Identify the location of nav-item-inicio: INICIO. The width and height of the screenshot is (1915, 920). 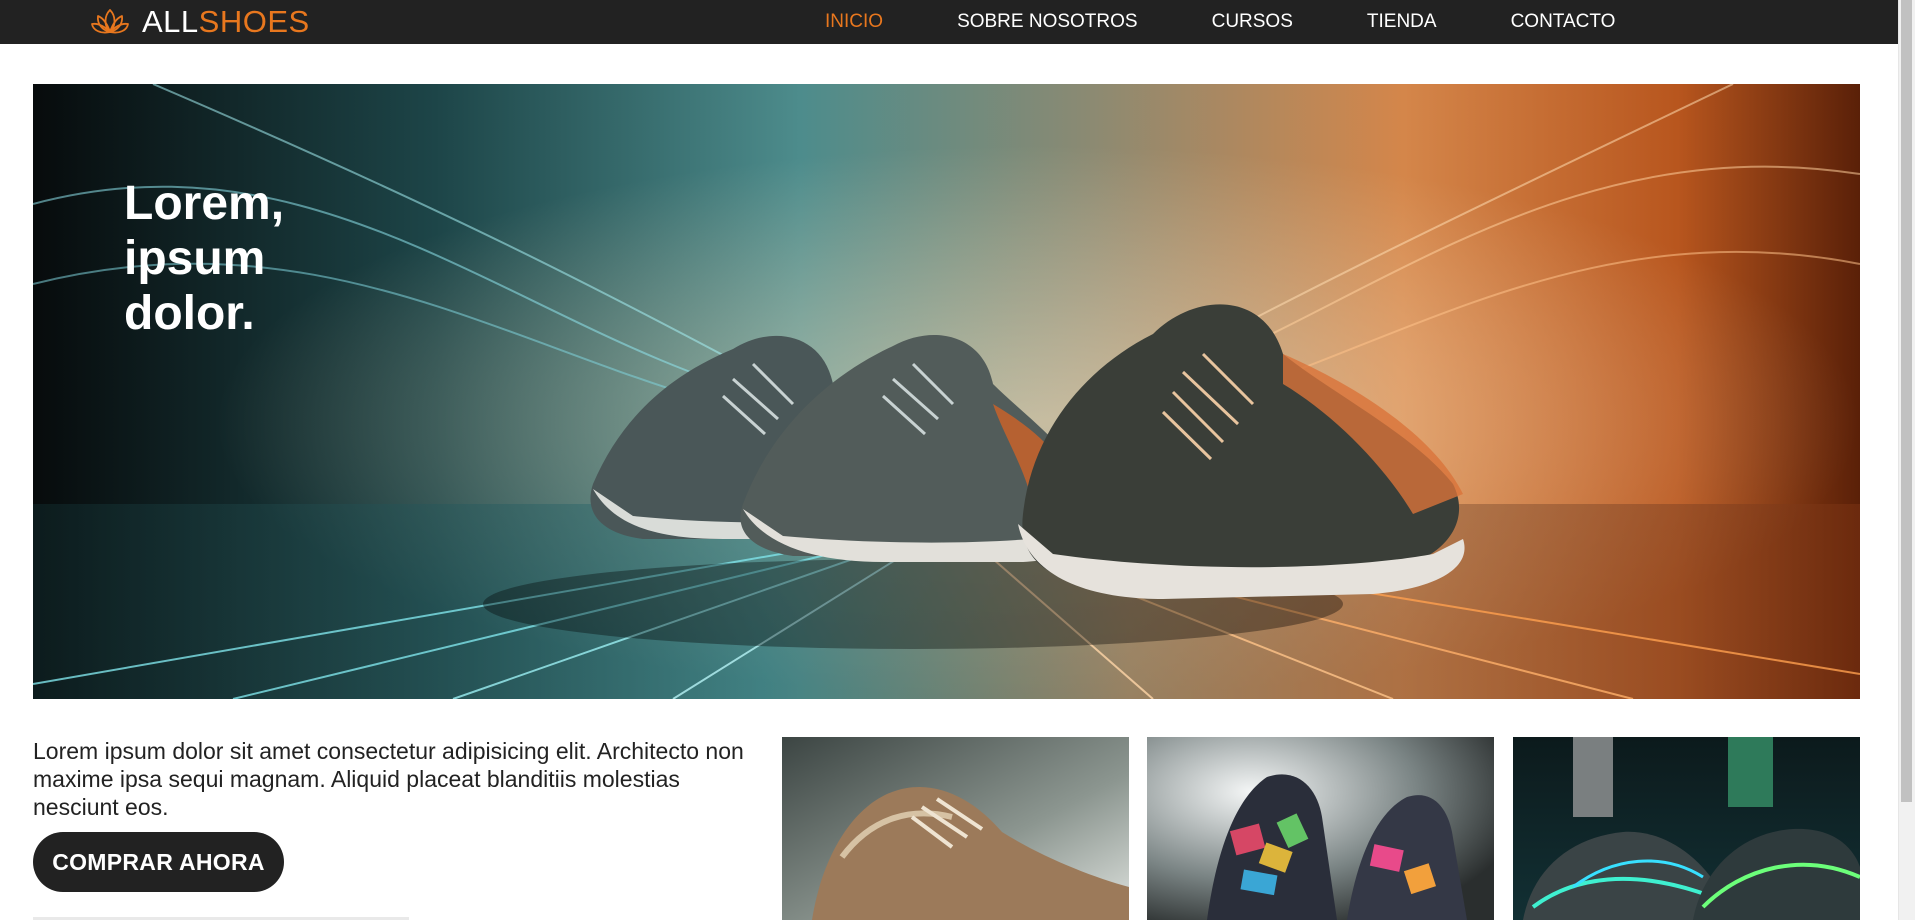
(854, 22).